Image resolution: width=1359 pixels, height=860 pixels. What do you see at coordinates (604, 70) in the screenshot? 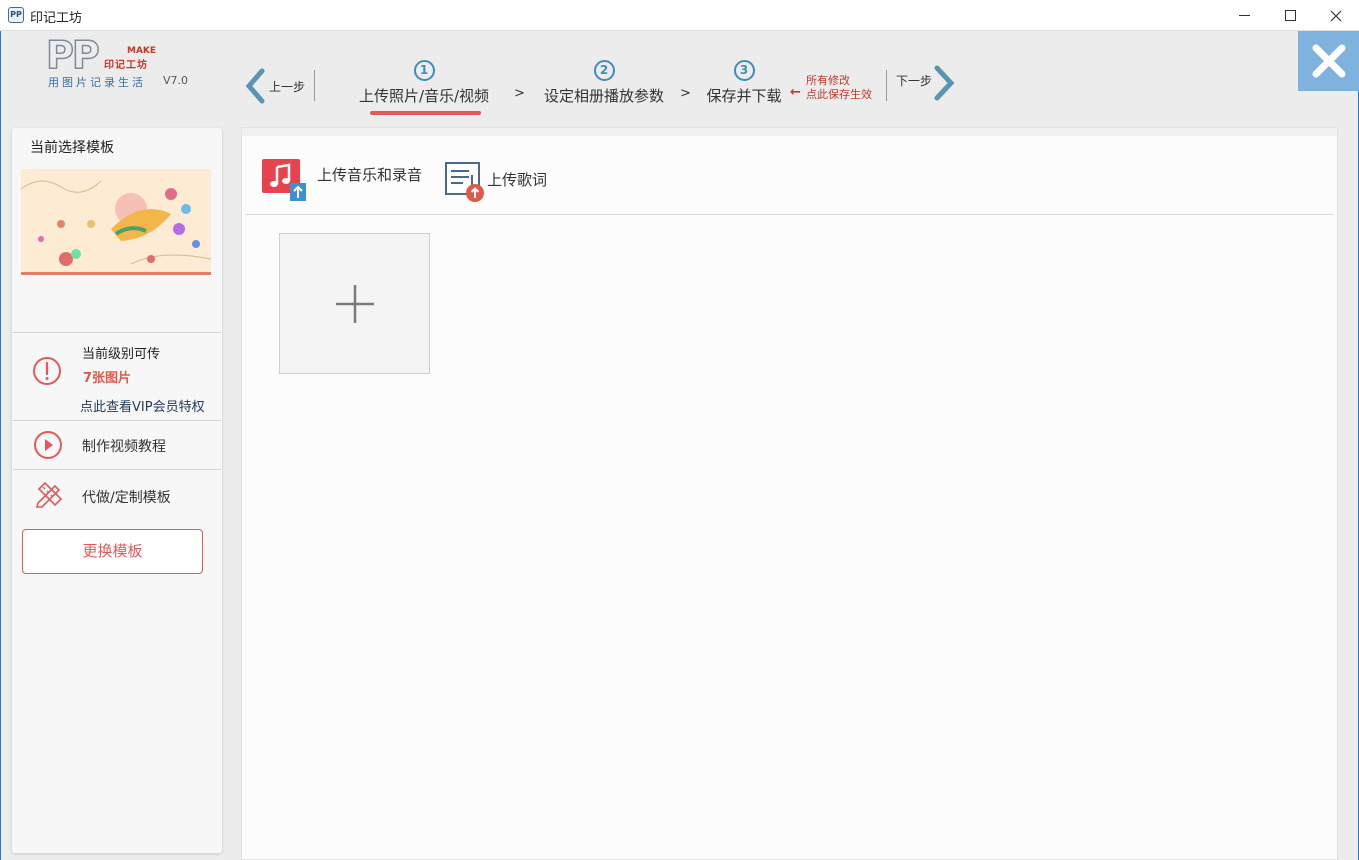
I see `step-number: 2` at bounding box center [604, 70].